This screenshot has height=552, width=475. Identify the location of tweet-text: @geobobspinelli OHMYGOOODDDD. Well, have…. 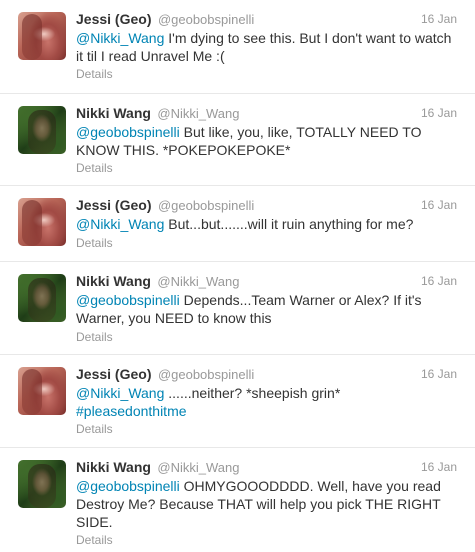
(265, 504).